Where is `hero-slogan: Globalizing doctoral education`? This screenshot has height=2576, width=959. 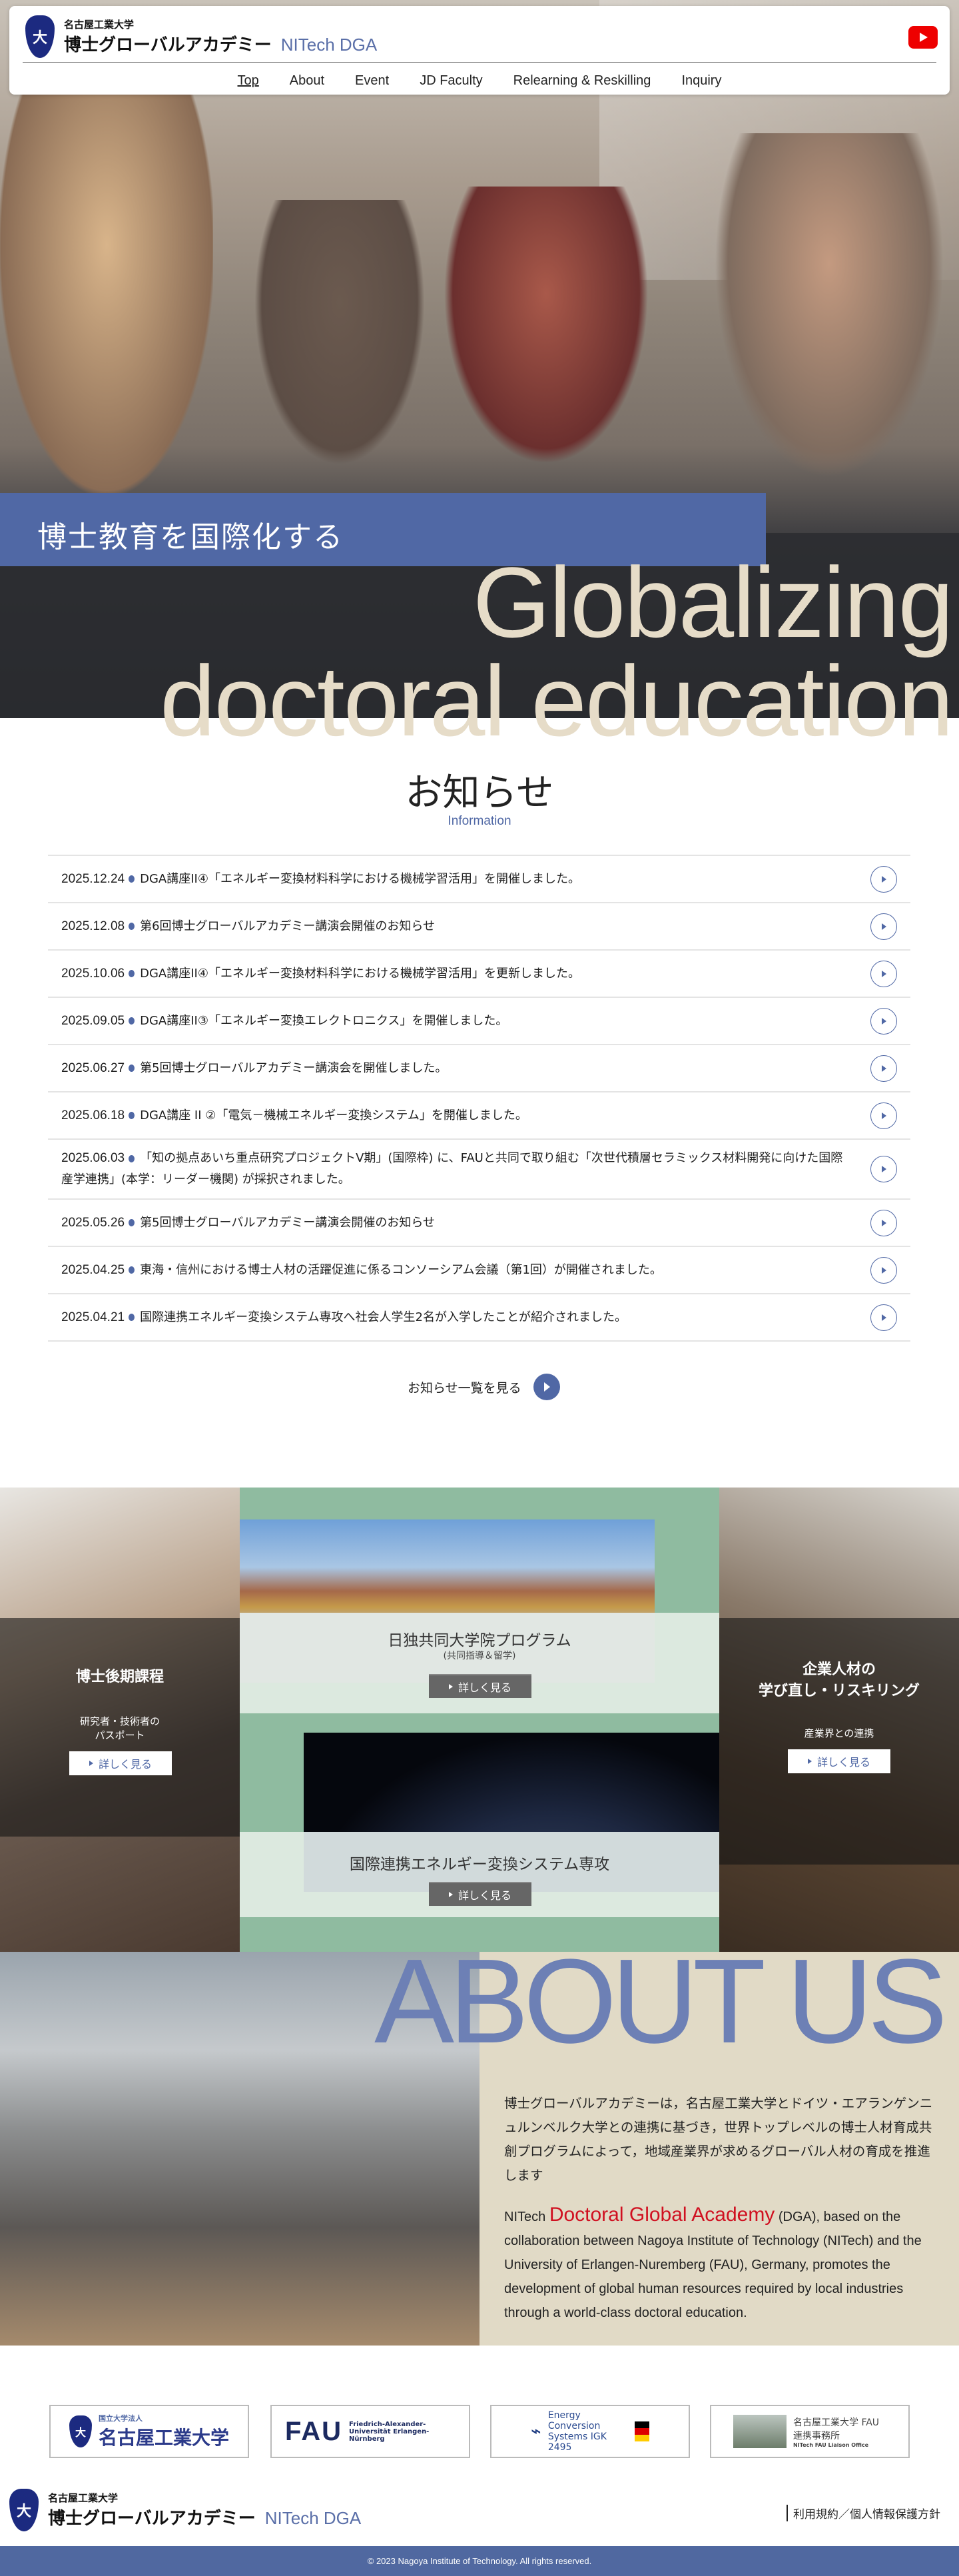 hero-slogan: Globalizing doctoral education is located at coordinates (557, 649).